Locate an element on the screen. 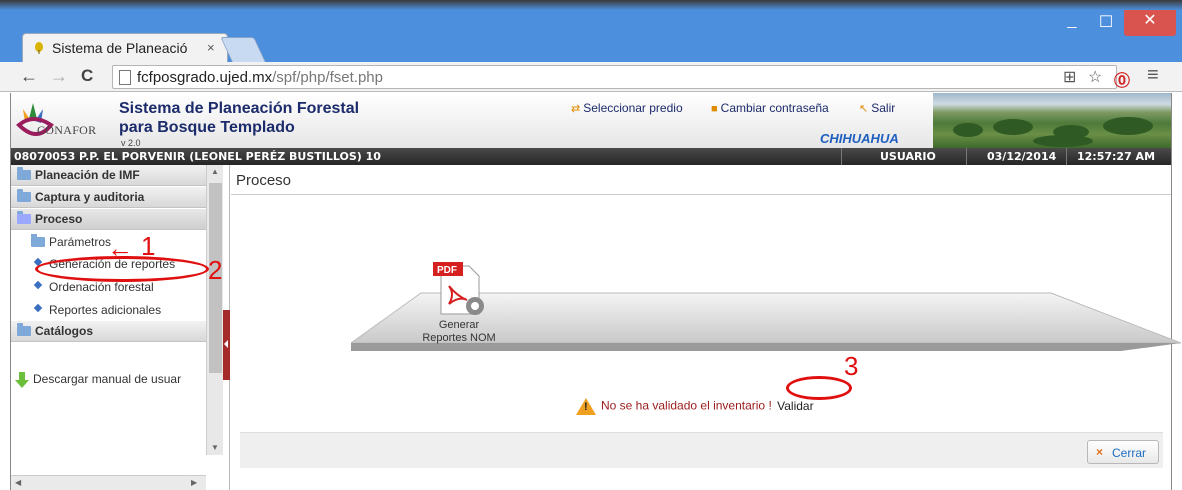  panel-header: Proceso is located at coordinates (701, 180).